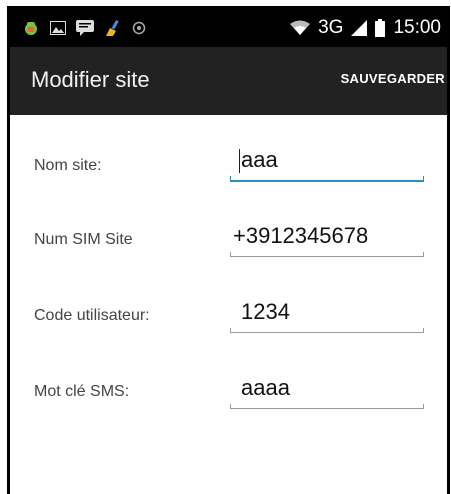 The width and height of the screenshot is (451, 494). Describe the element at coordinates (228, 325) in the screenshot. I see `form-row-user-code: Code utilisateur: 1234` at that location.